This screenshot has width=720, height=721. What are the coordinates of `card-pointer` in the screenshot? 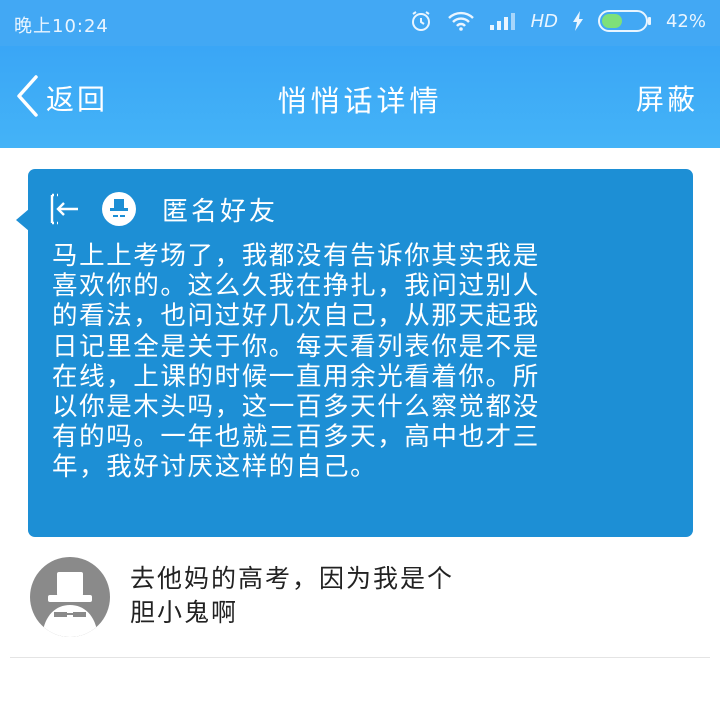 It's located at (22, 220).